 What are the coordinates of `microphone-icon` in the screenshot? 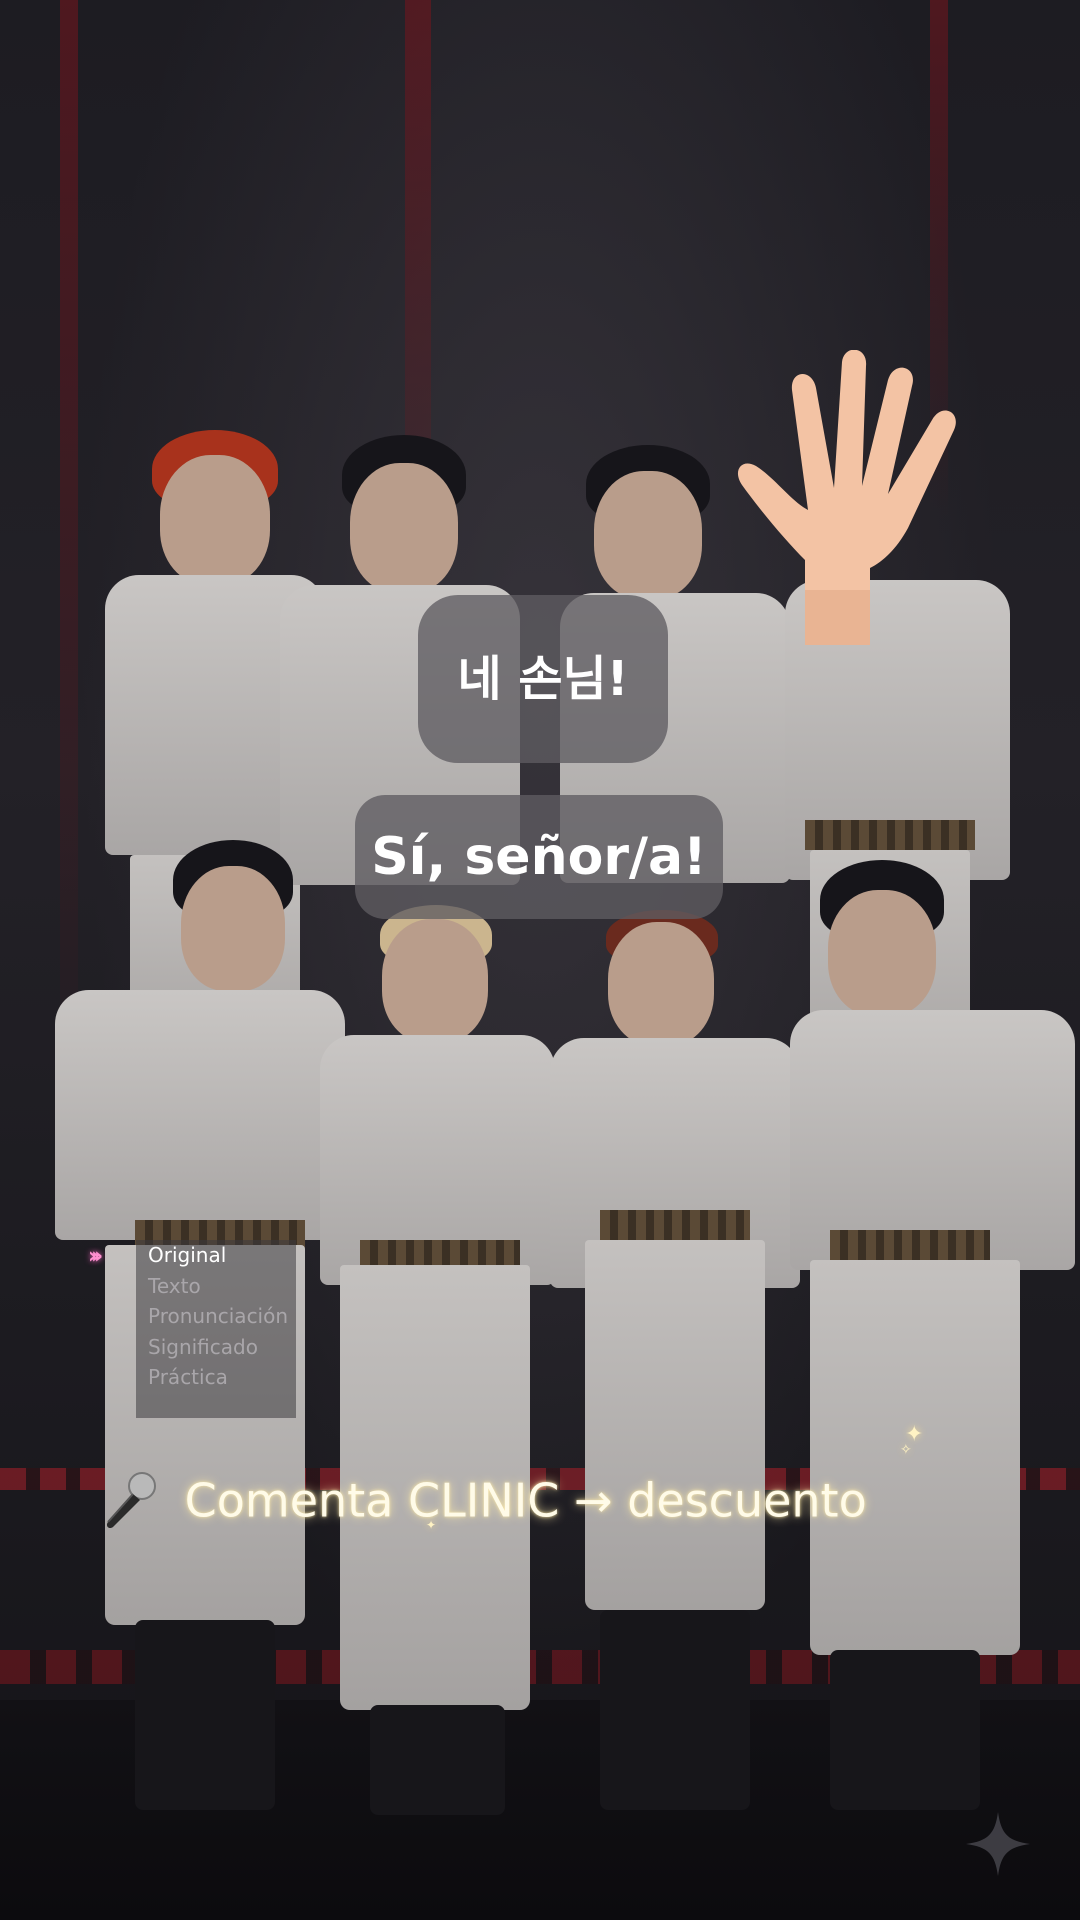 It's located at (131, 1499).